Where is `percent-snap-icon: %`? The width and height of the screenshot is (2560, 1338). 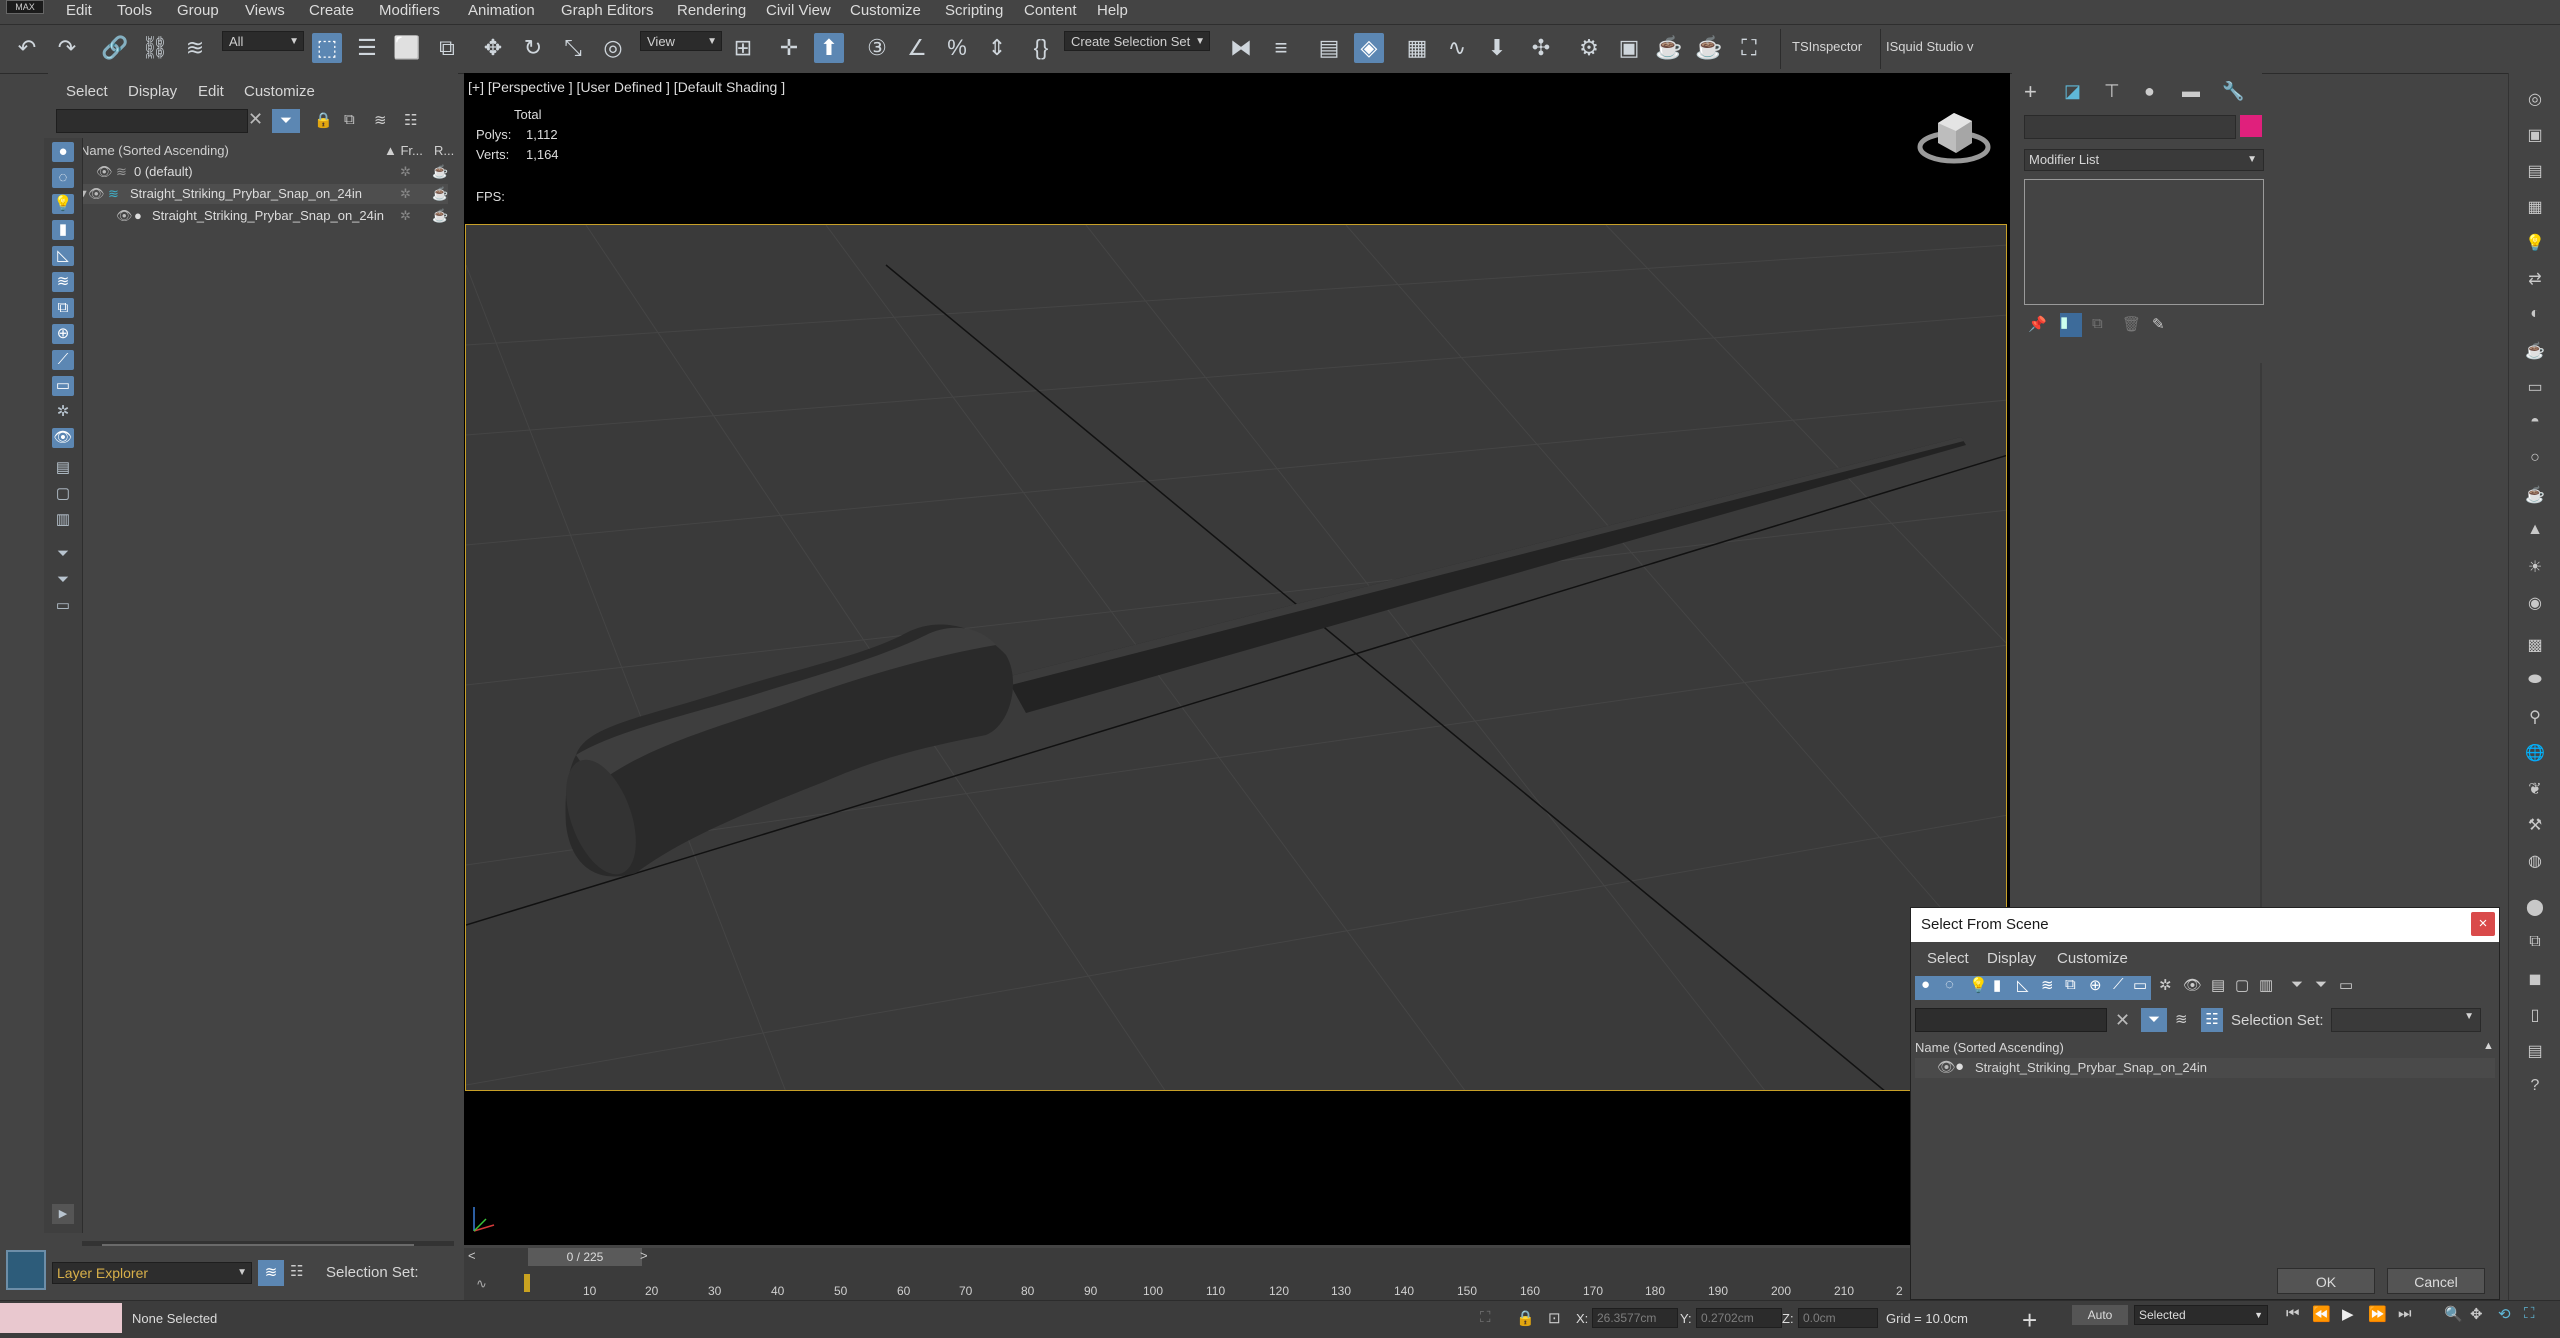 percent-snap-icon: % is located at coordinates (957, 48).